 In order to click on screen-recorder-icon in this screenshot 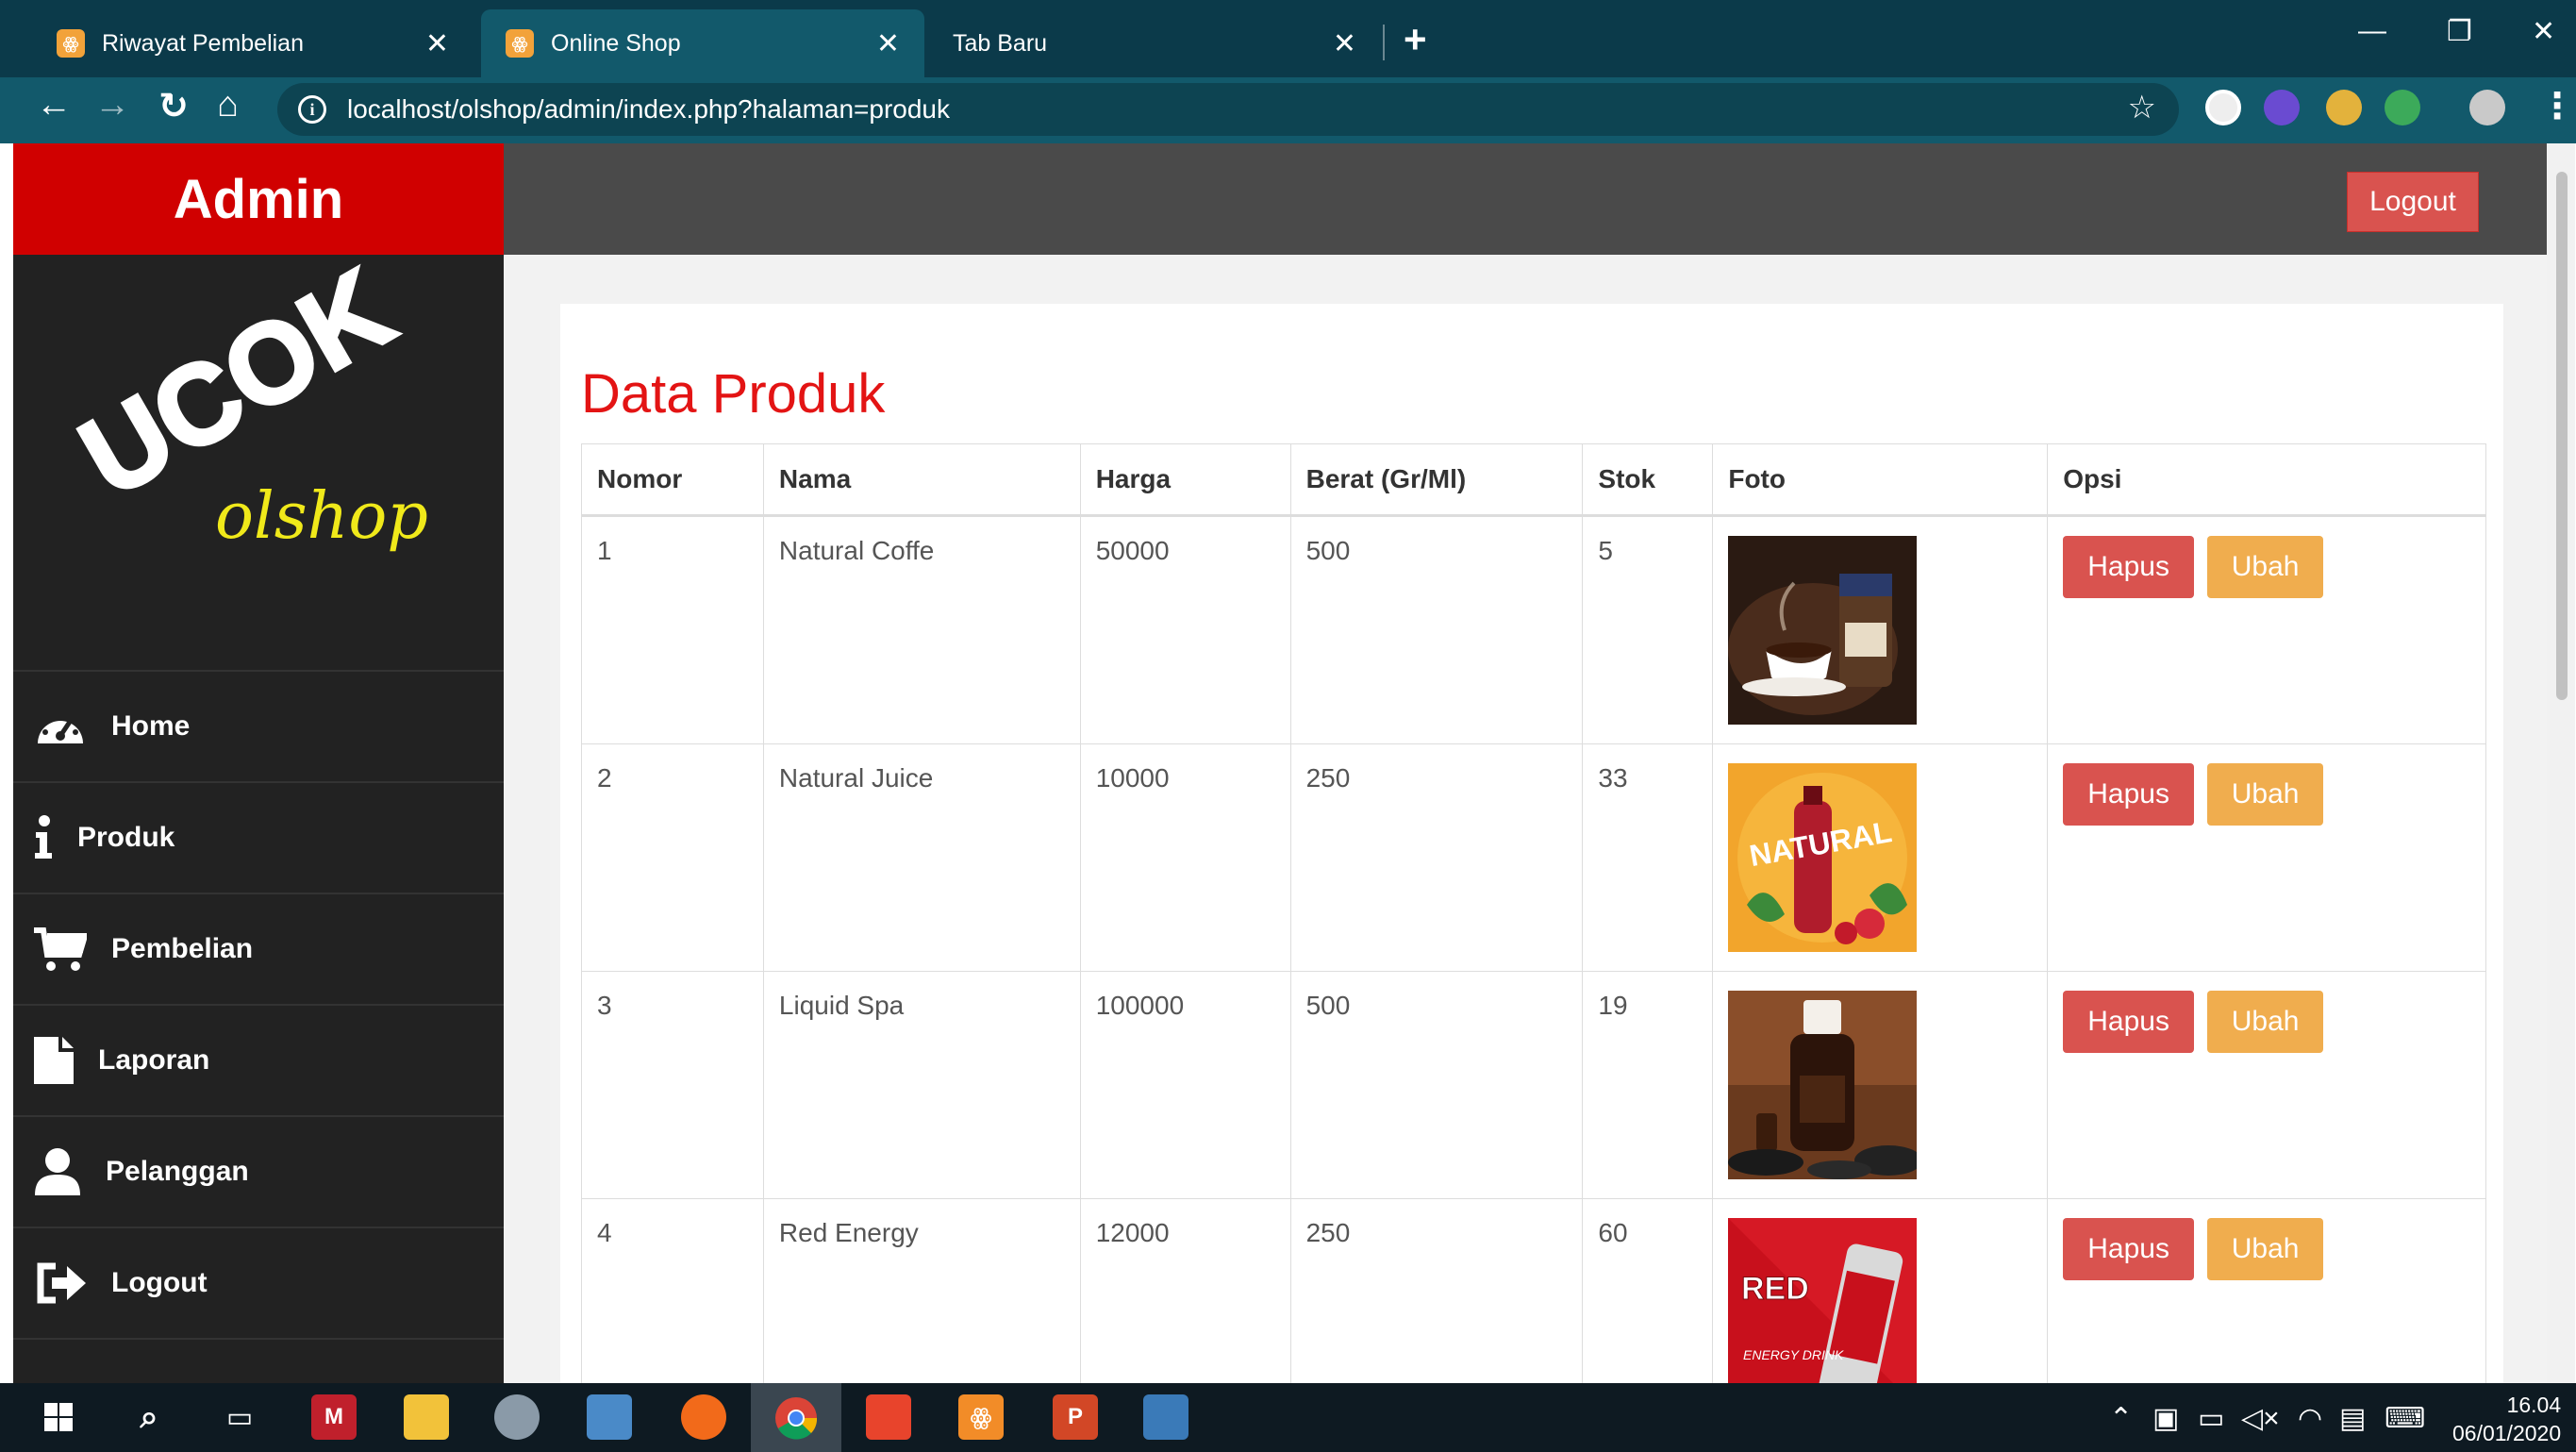, I will do `click(888, 1417)`.